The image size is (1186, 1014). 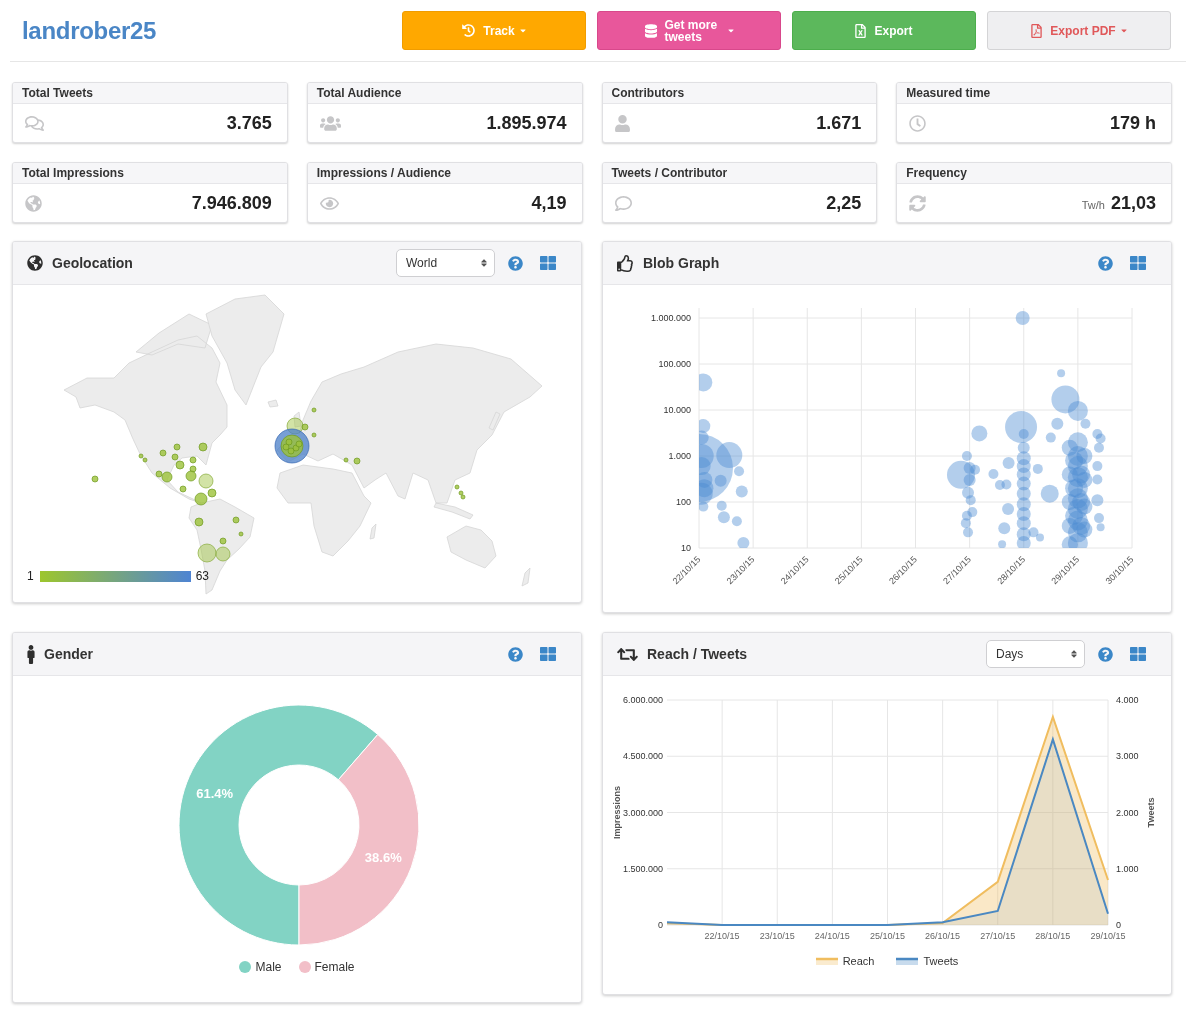 I want to click on stat-label: Measured time, so click(x=948, y=93).